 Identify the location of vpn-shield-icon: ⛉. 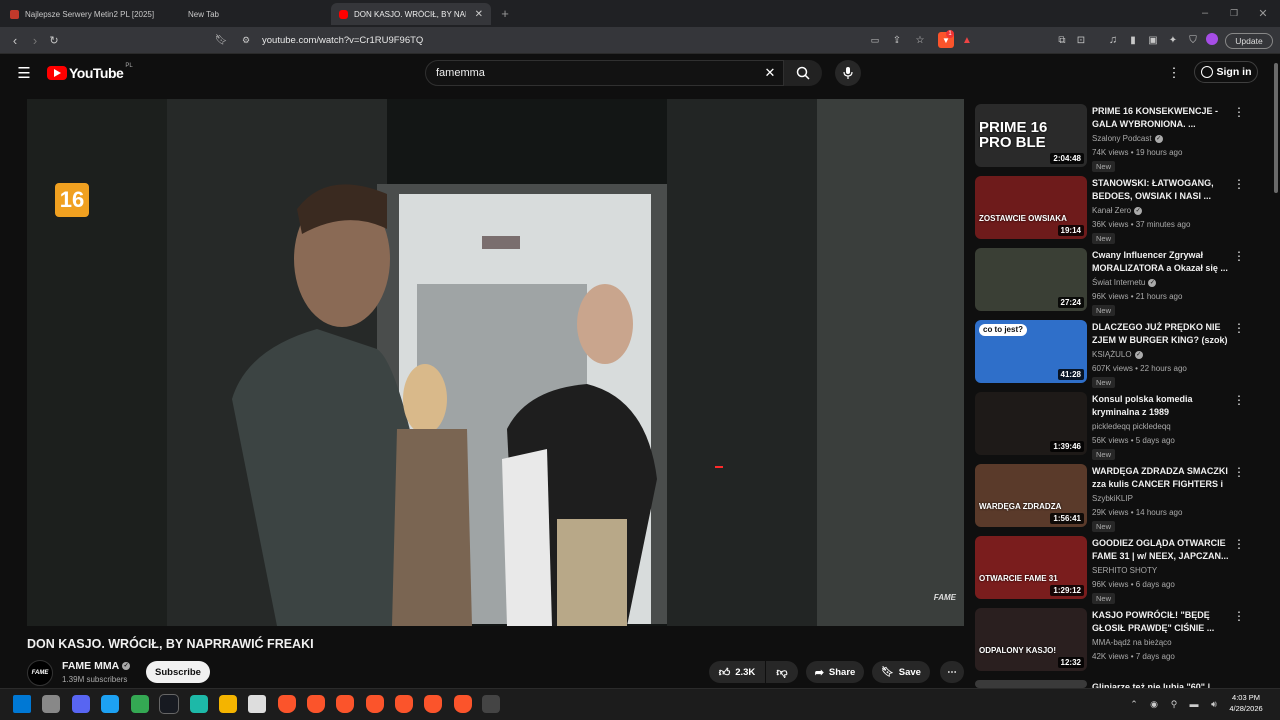
(1193, 40).